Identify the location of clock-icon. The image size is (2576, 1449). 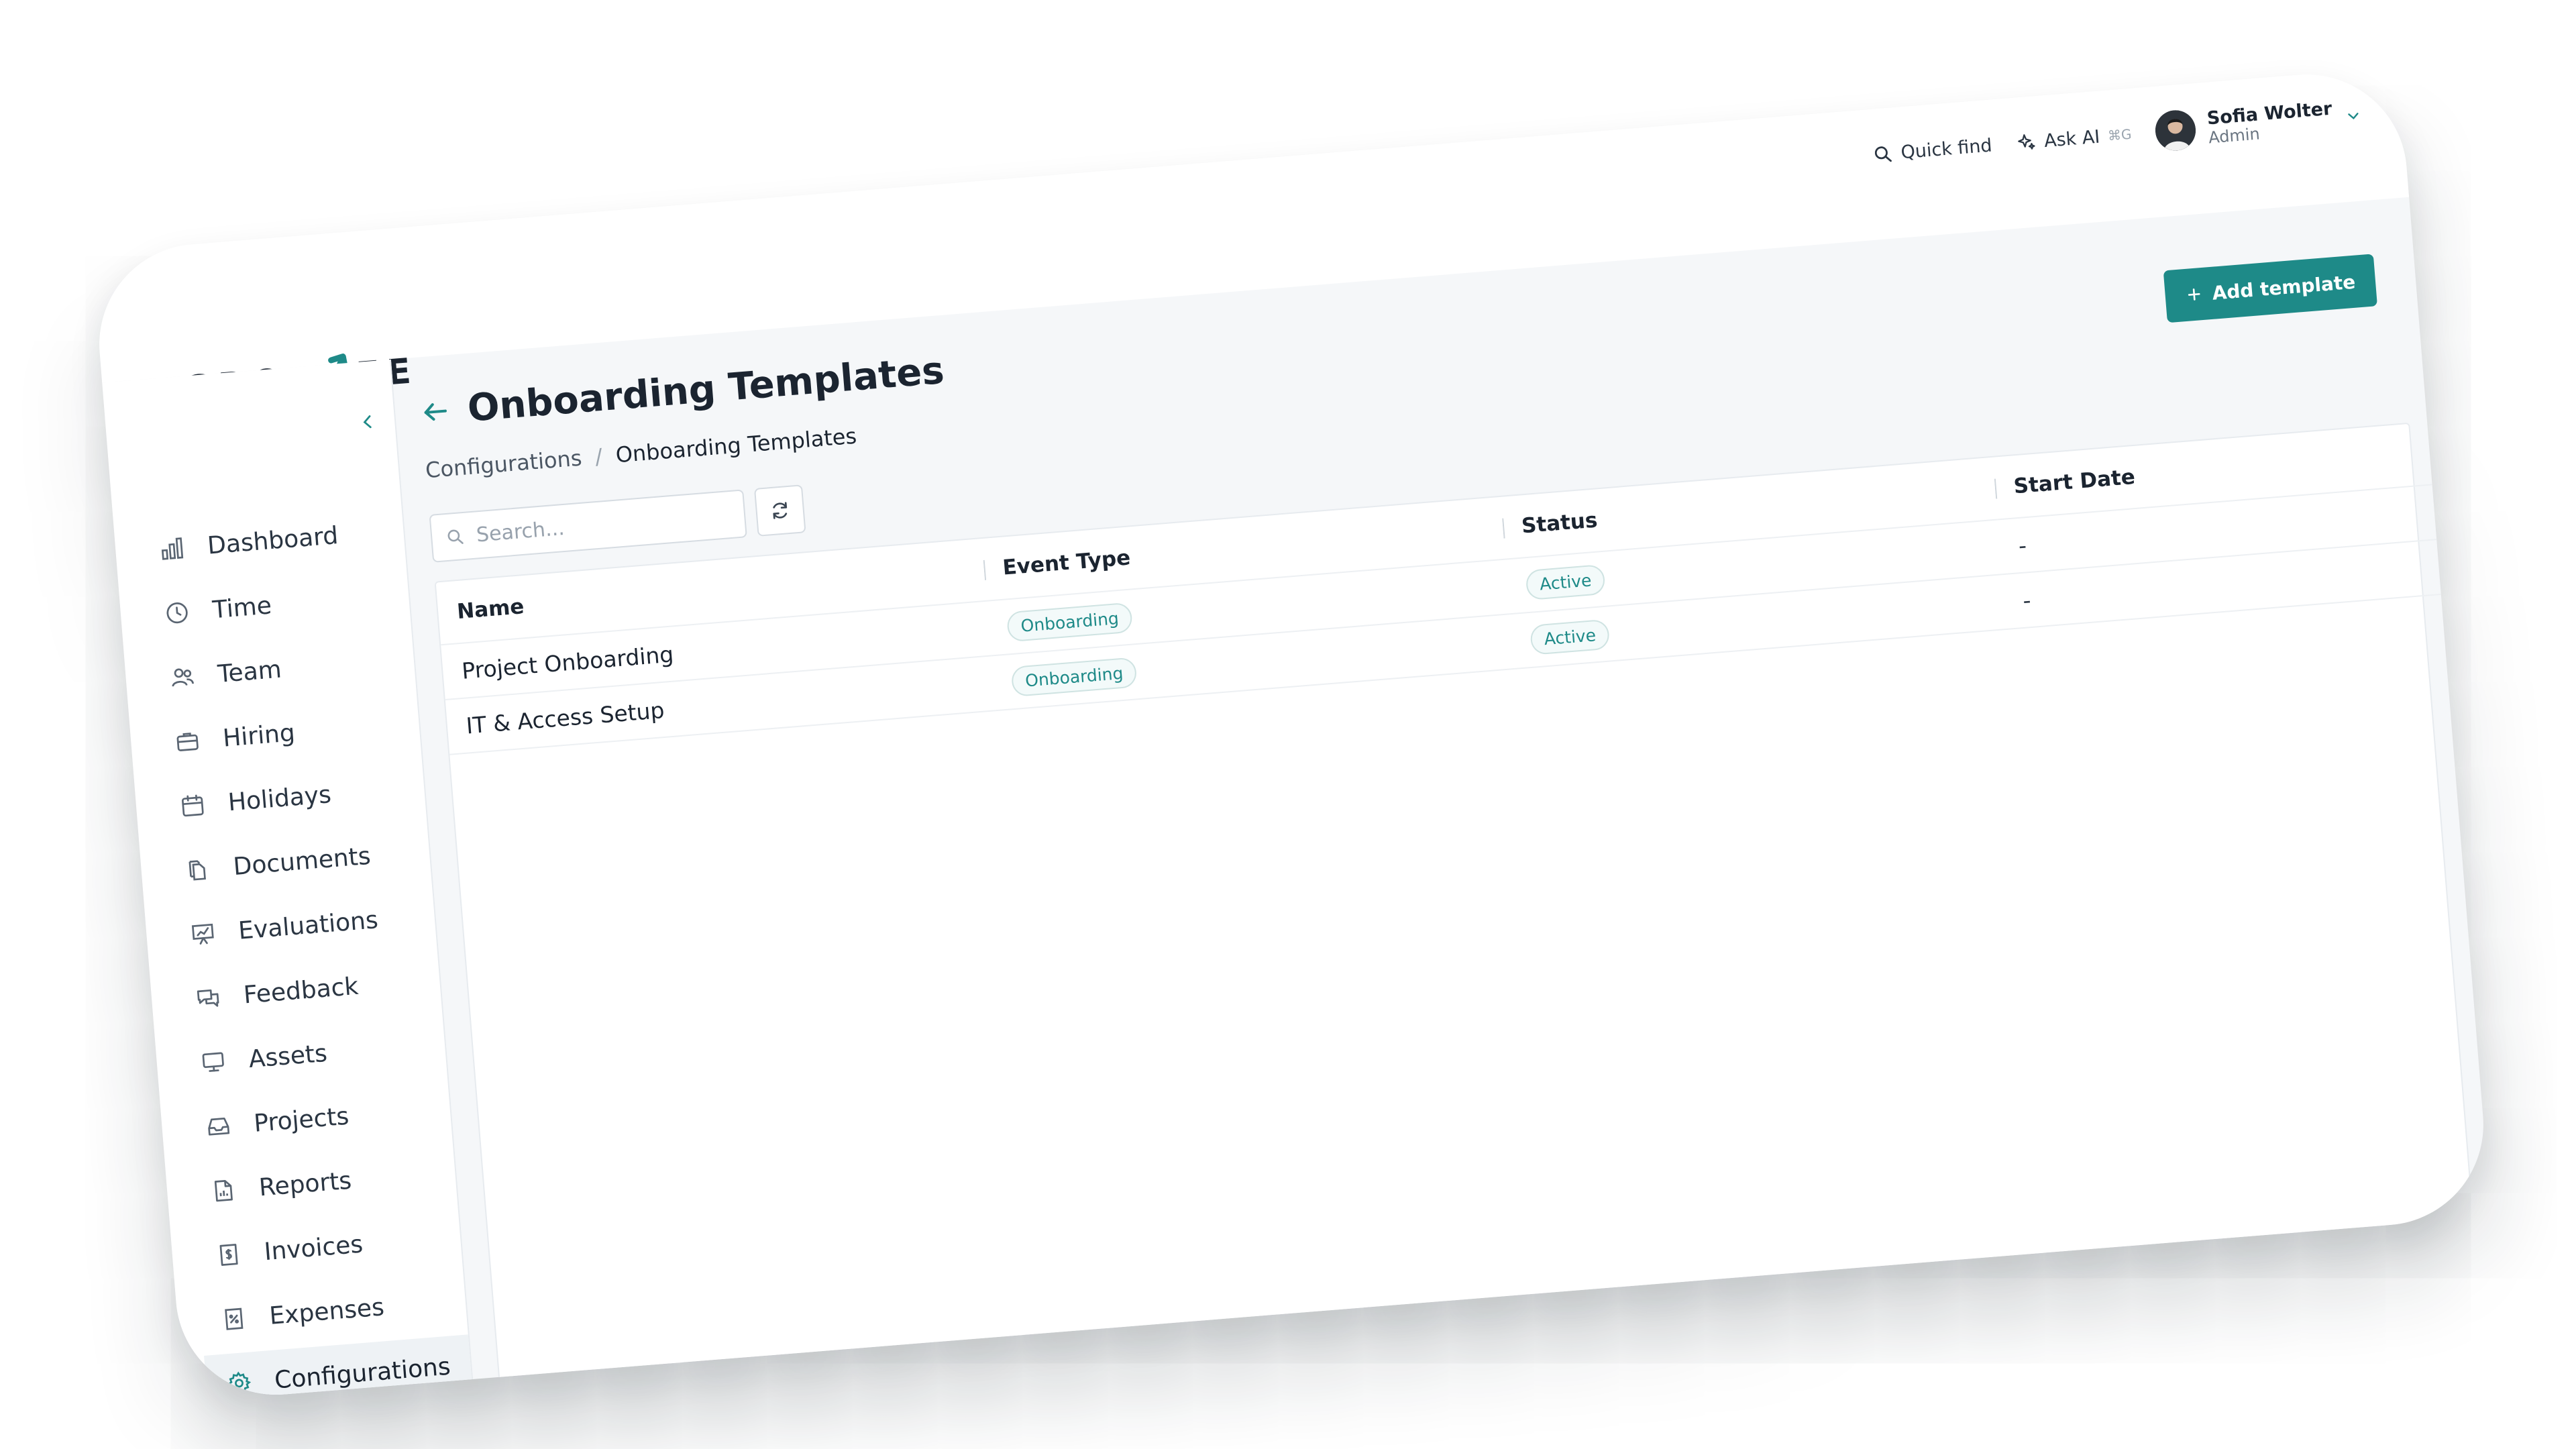
(177, 613).